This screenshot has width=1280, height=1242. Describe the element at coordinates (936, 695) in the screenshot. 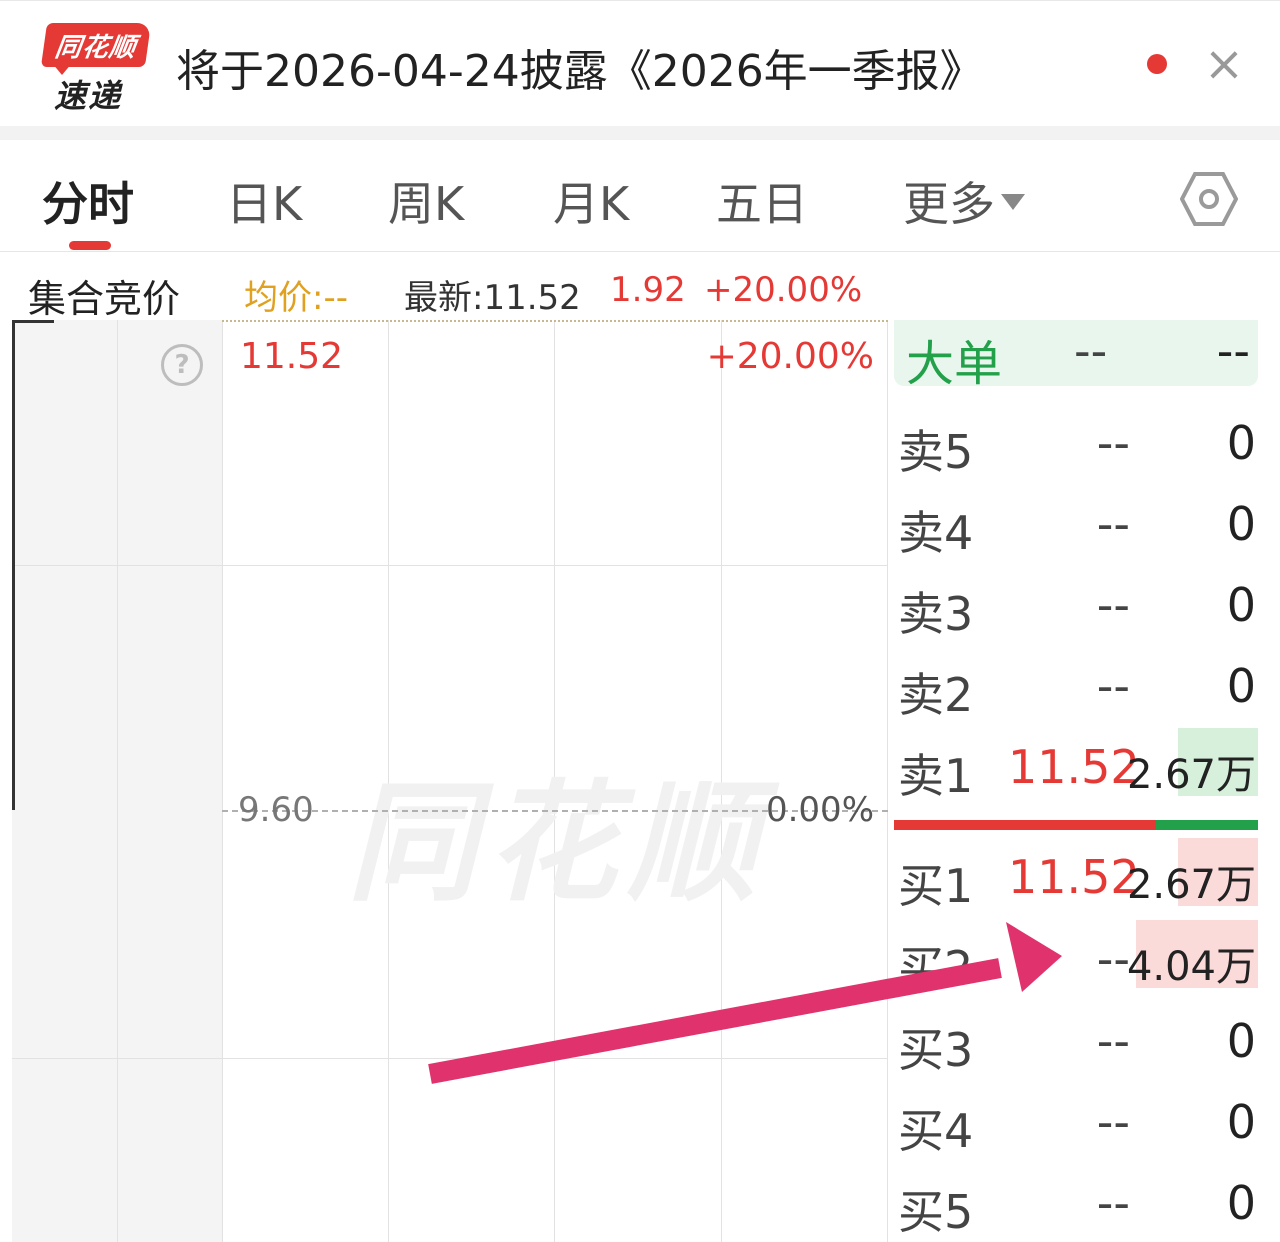

I see `ask-label: 卖2` at that location.